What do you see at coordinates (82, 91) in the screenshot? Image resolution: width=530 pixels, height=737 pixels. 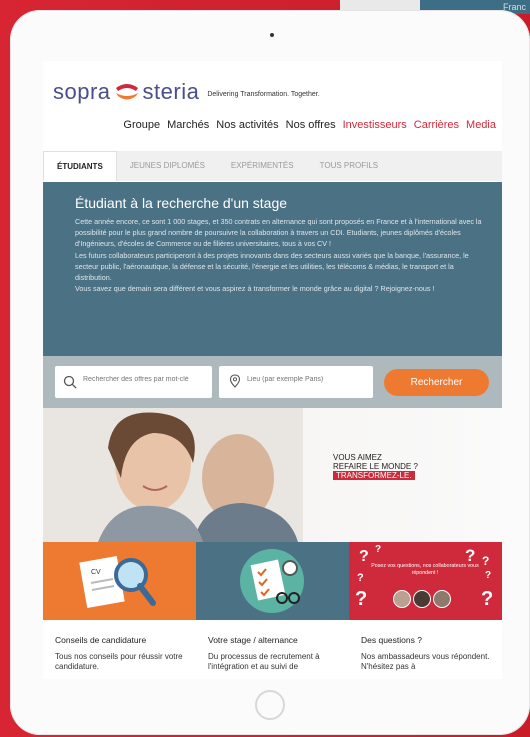 I see `logo-text-left: sopra` at bounding box center [82, 91].